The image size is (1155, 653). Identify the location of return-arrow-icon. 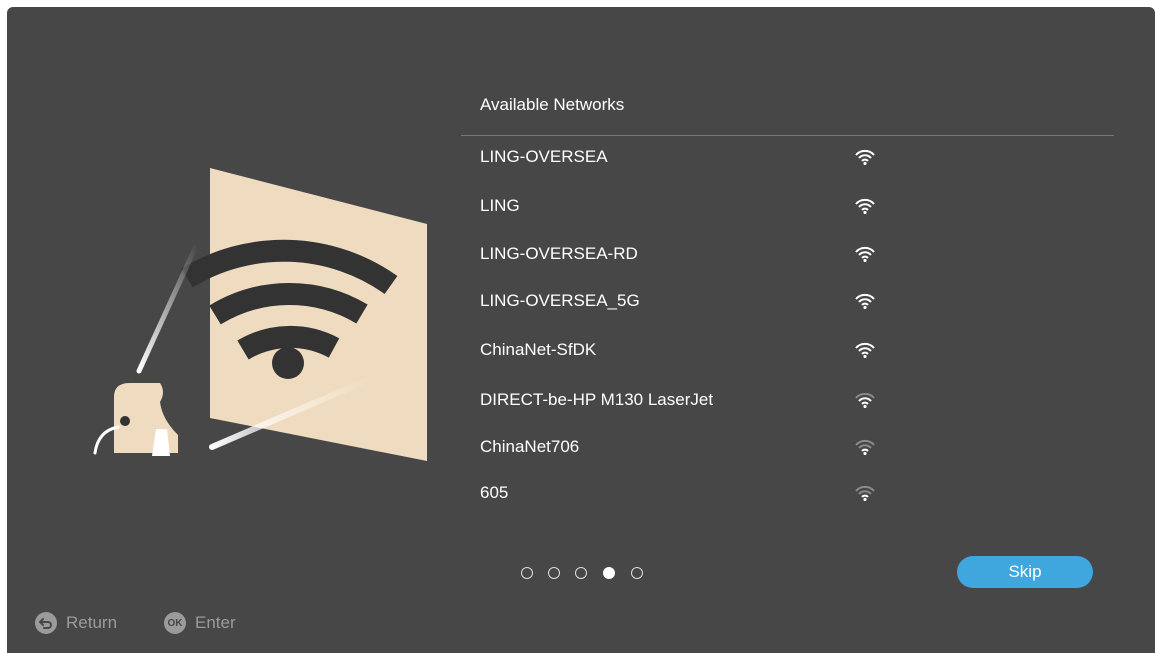
(46, 623).